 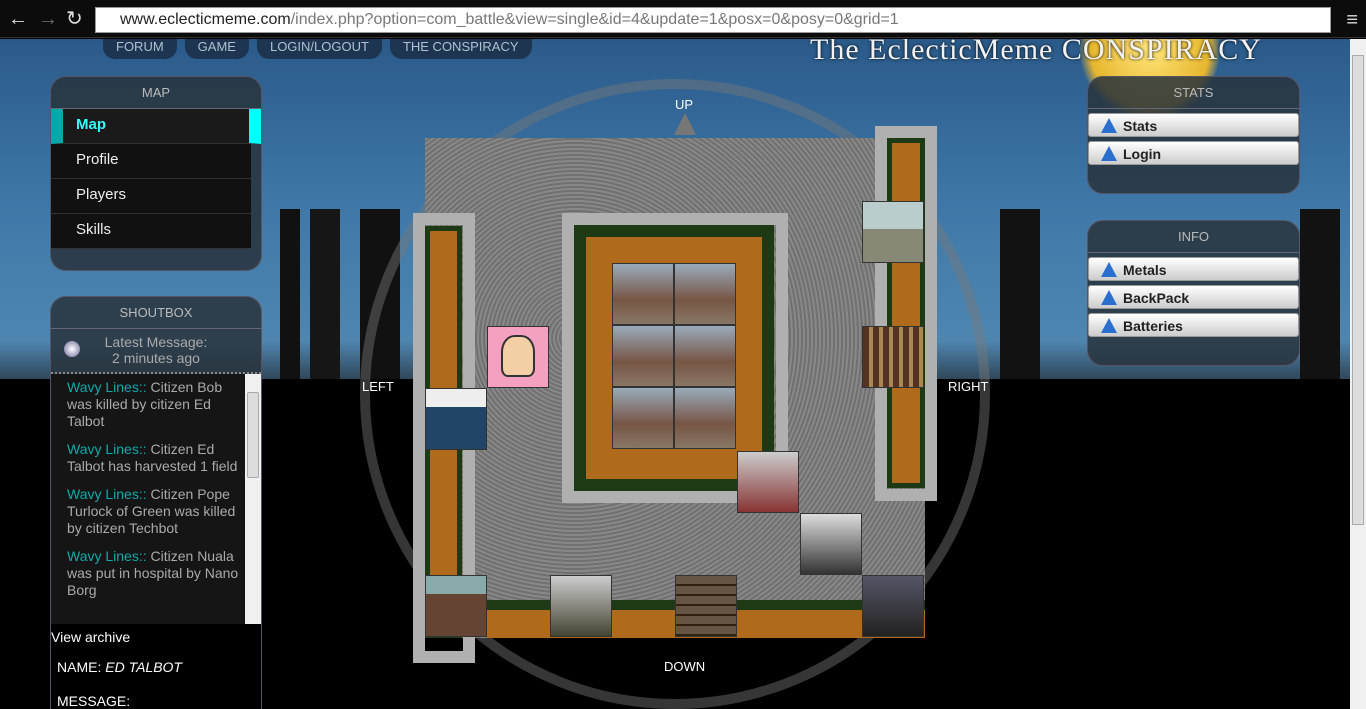 I want to click on nav-conspiracy: THE CONSPIRACY, so click(x=460, y=49).